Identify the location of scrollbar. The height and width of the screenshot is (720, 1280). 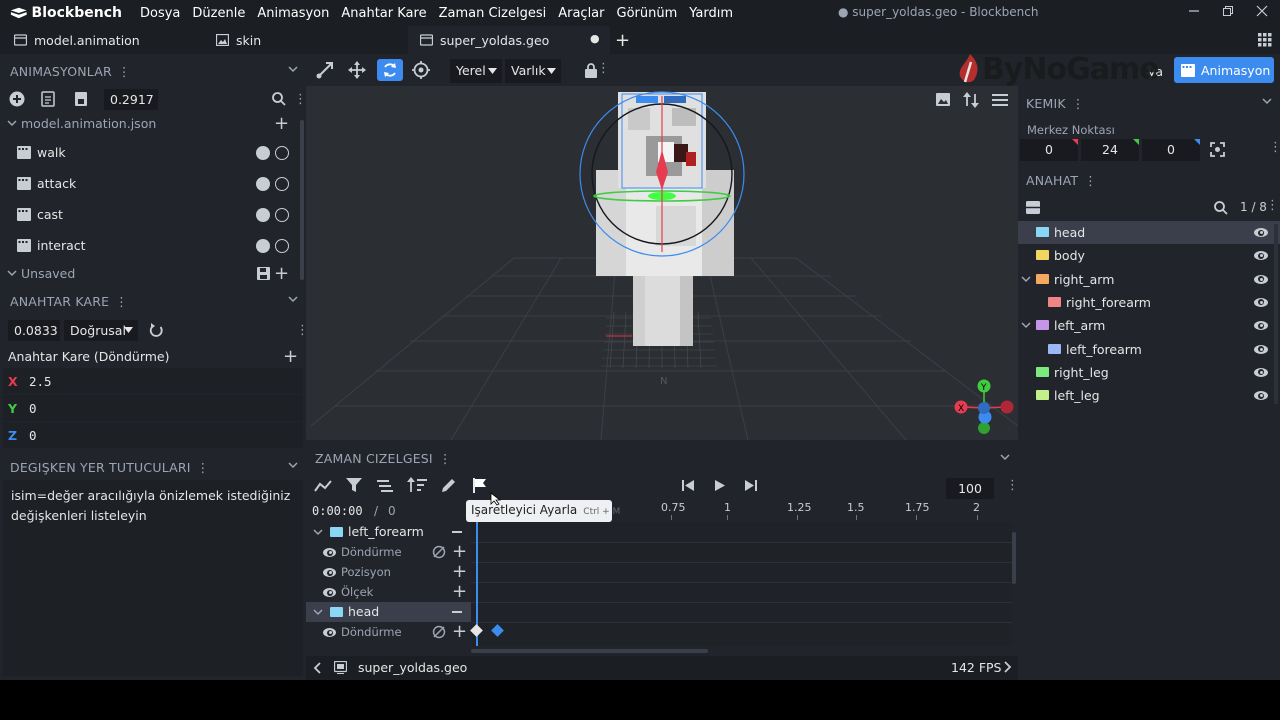
(302, 200).